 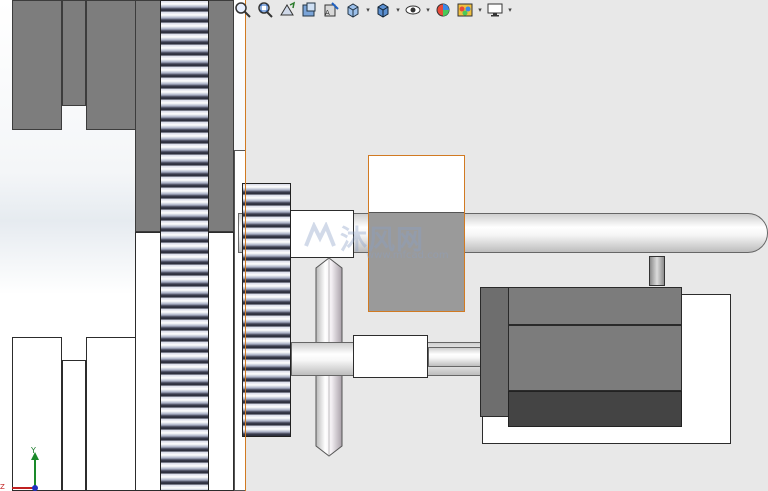 What do you see at coordinates (111, 414) in the screenshot?
I see `lower-block-right` at bounding box center [111, 414].